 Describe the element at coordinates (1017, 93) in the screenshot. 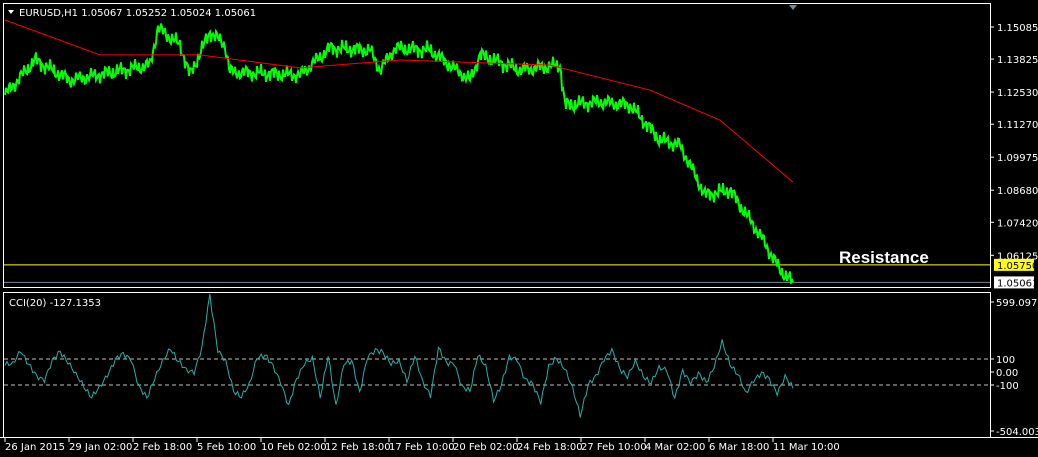

I see `price-tick-label: 1.12530` at that location.